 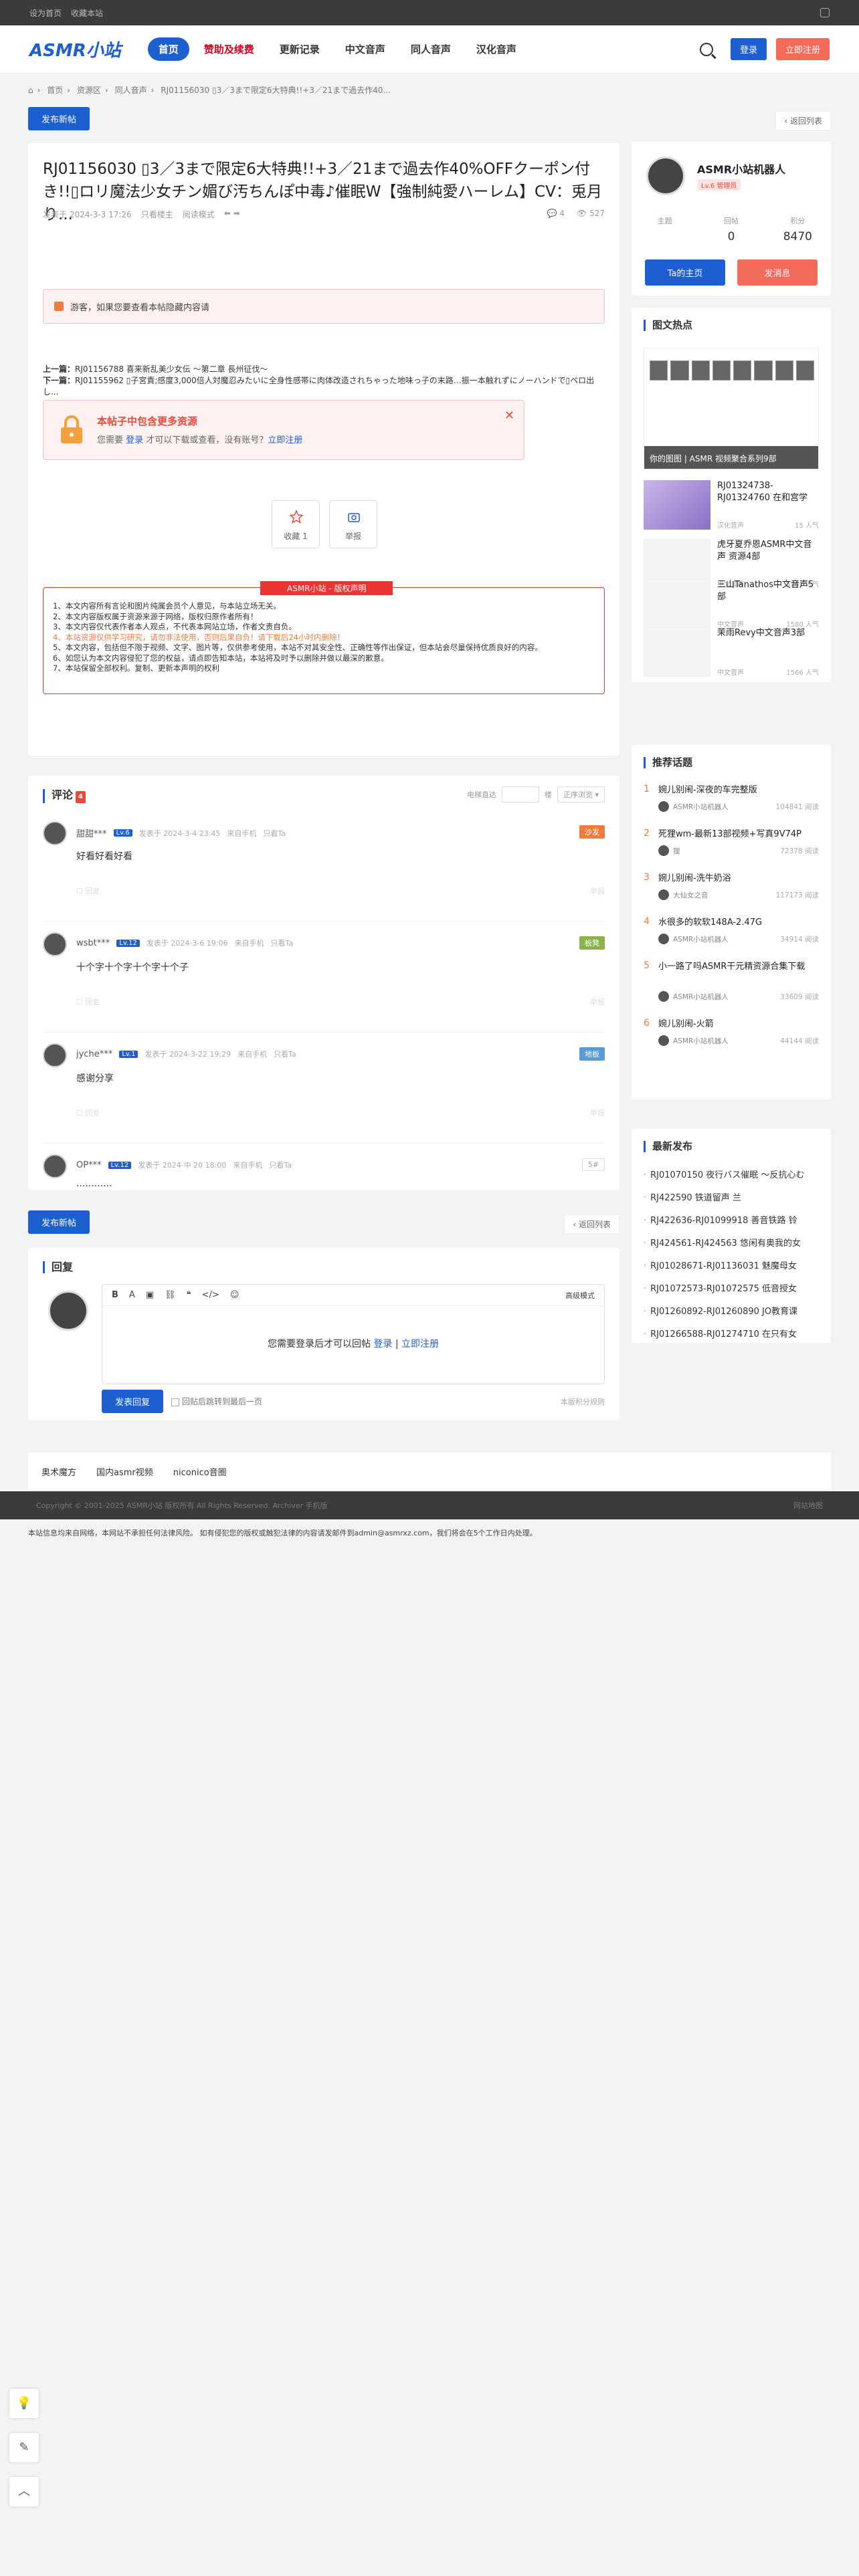 I want to click on comment-author: OP***, so click(x=89, y=1165).